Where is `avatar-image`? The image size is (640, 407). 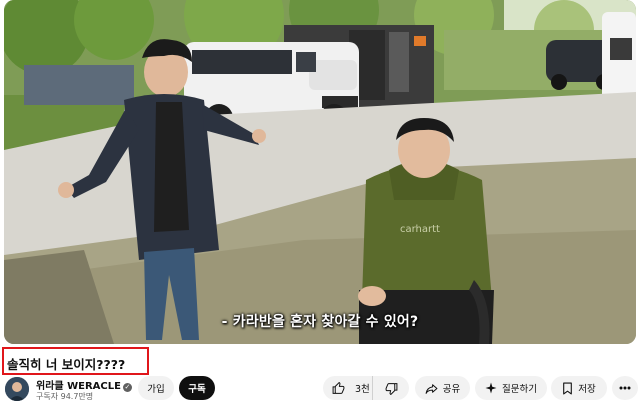
avatar-image is located at coordinates (17, 389).